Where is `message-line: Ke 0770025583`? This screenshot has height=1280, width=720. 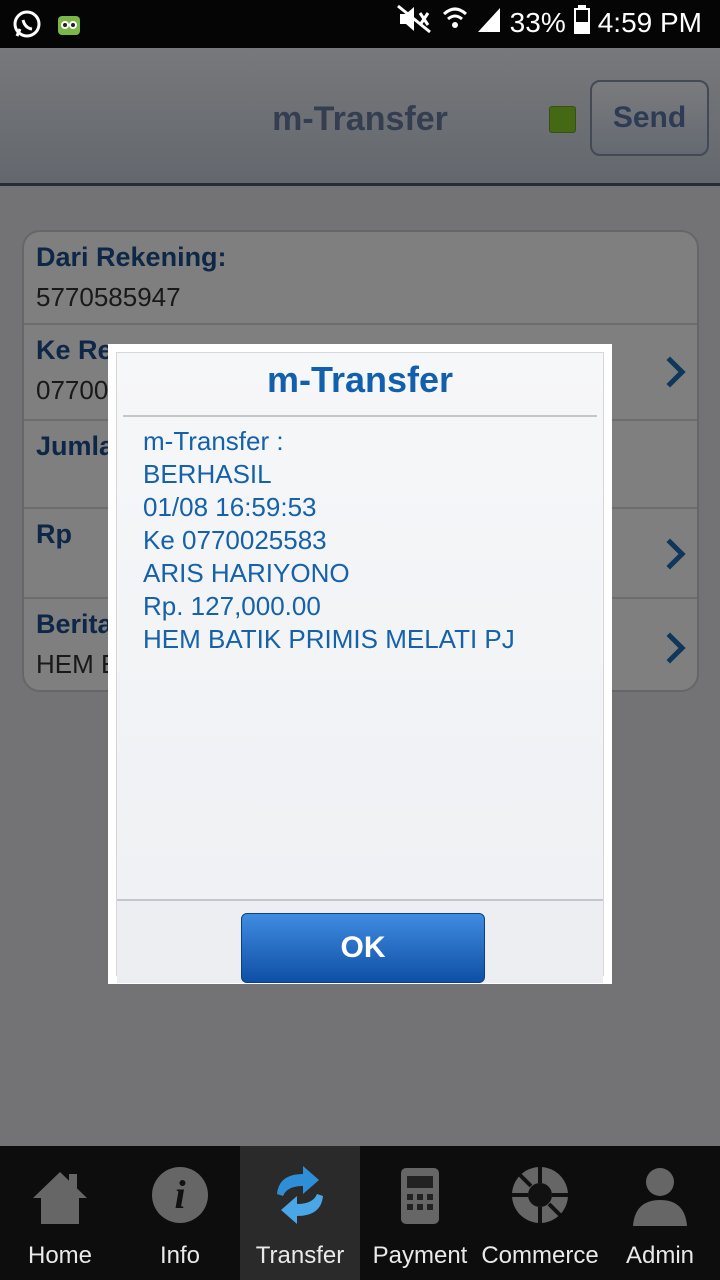
message-line: Ke 0770025583 is located at coordinates (235, 540).